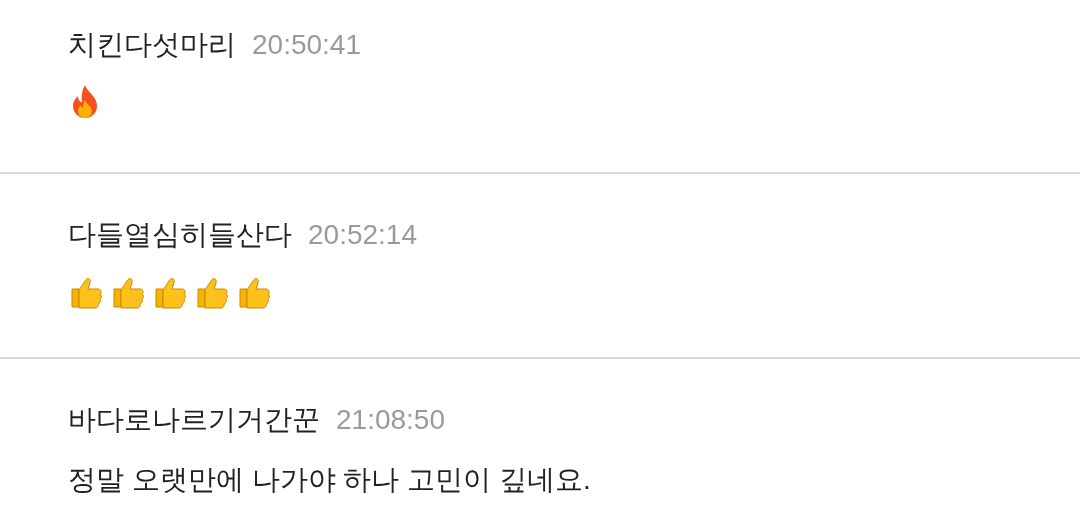 Image resolution: width=1080 pixels, height=511 pixels. I want to click on author-name: 다들열심히들산다, so click(180, 235).